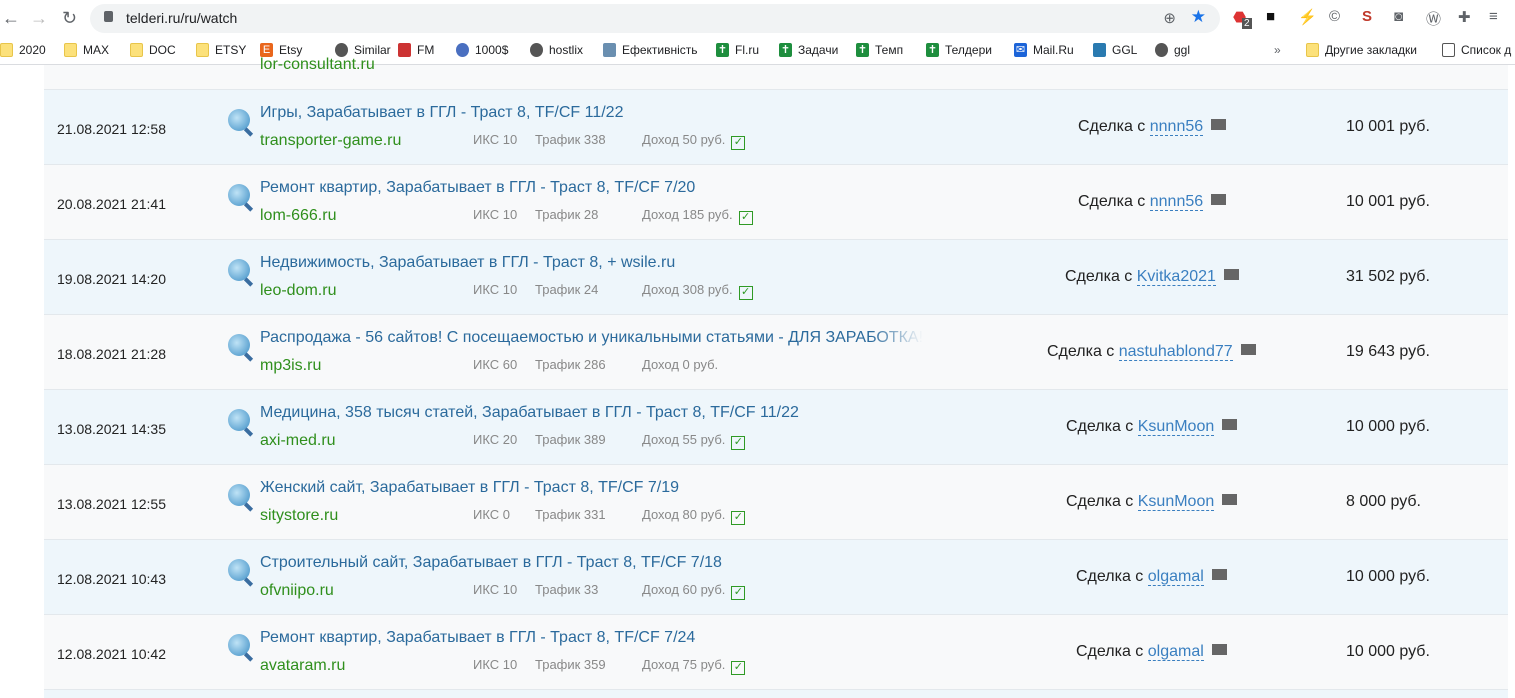 The width and height of the screenshot is (1515, 698). I want to click on reading-list: Список д, so click(1476, 50).